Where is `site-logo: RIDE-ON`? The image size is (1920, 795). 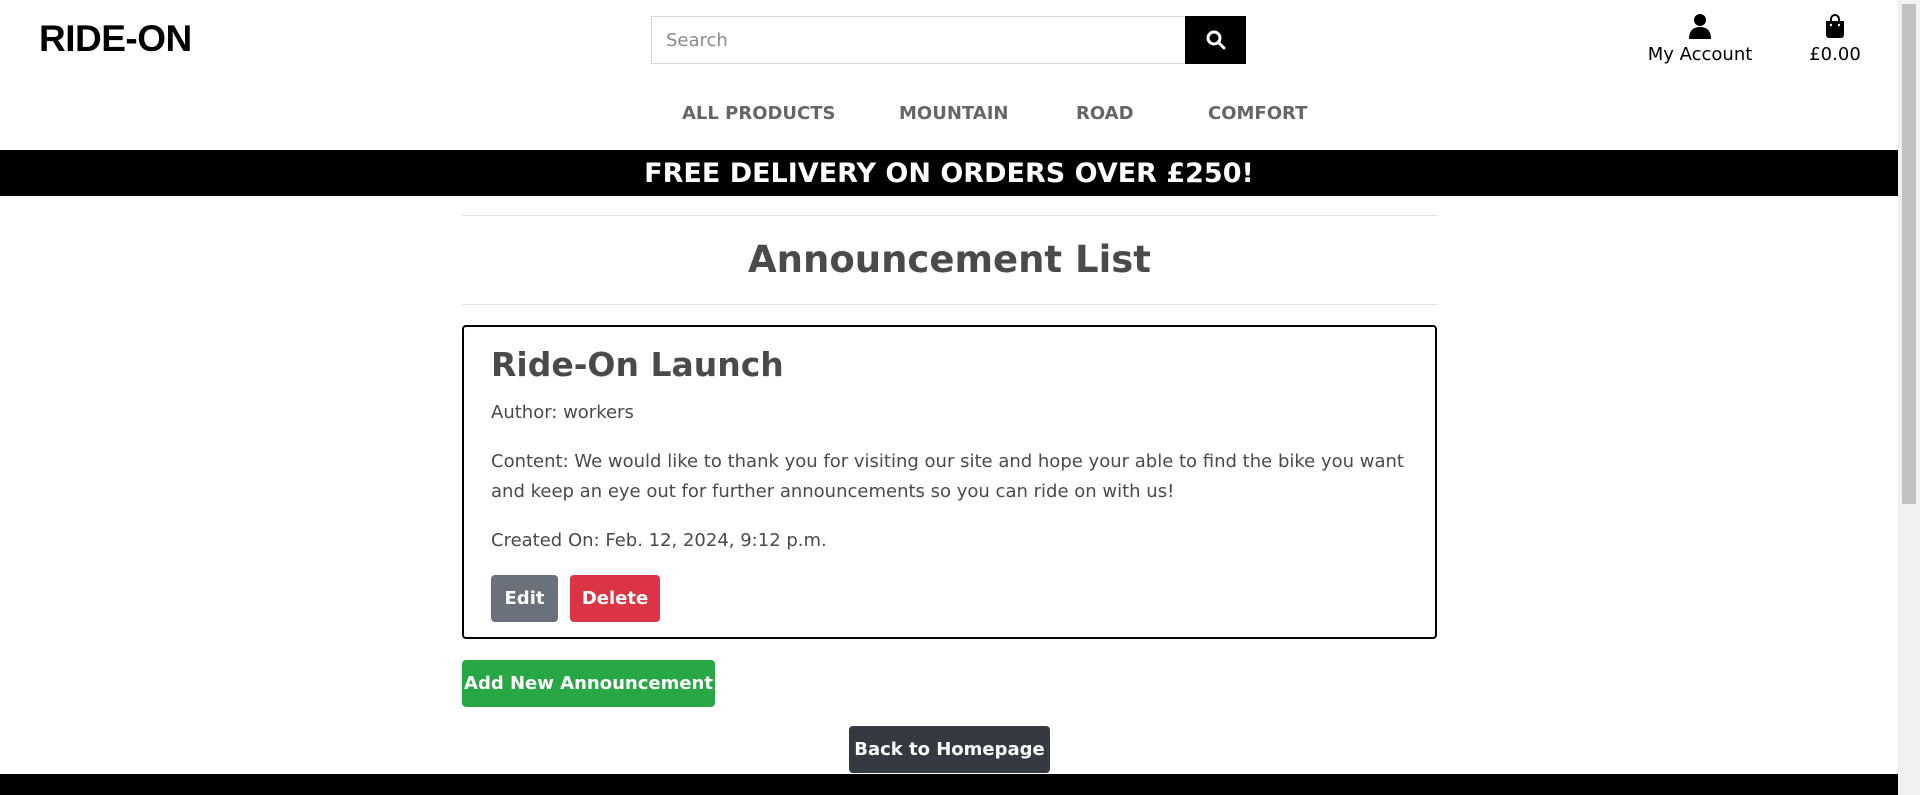 site-logo: RIDE-ON is located at coordinates (115, 39).